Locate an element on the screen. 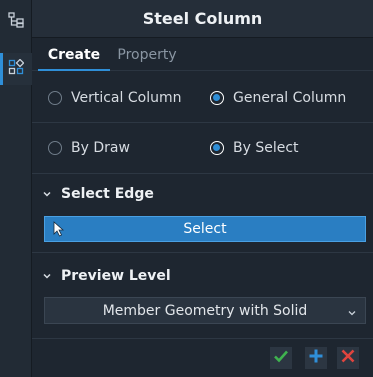 The width and height of the screenshot is (373, 377). plus-icon is located at coordinates (316, 358).